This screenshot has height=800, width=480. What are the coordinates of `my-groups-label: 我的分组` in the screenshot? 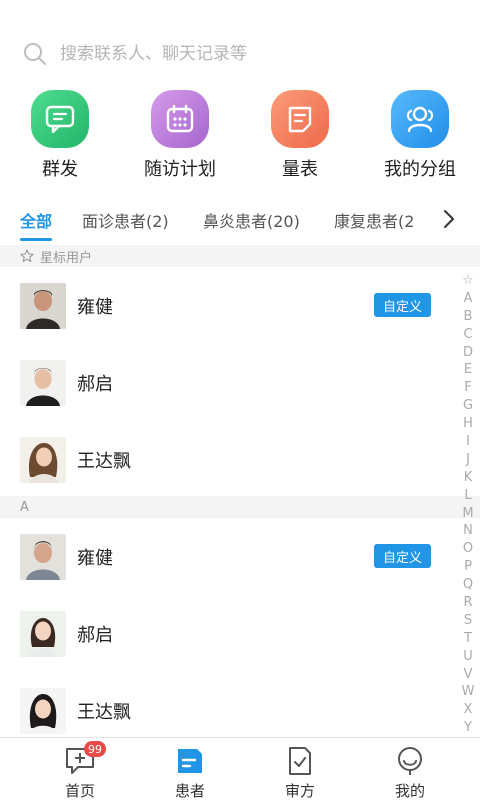 It's located at (420, 169).